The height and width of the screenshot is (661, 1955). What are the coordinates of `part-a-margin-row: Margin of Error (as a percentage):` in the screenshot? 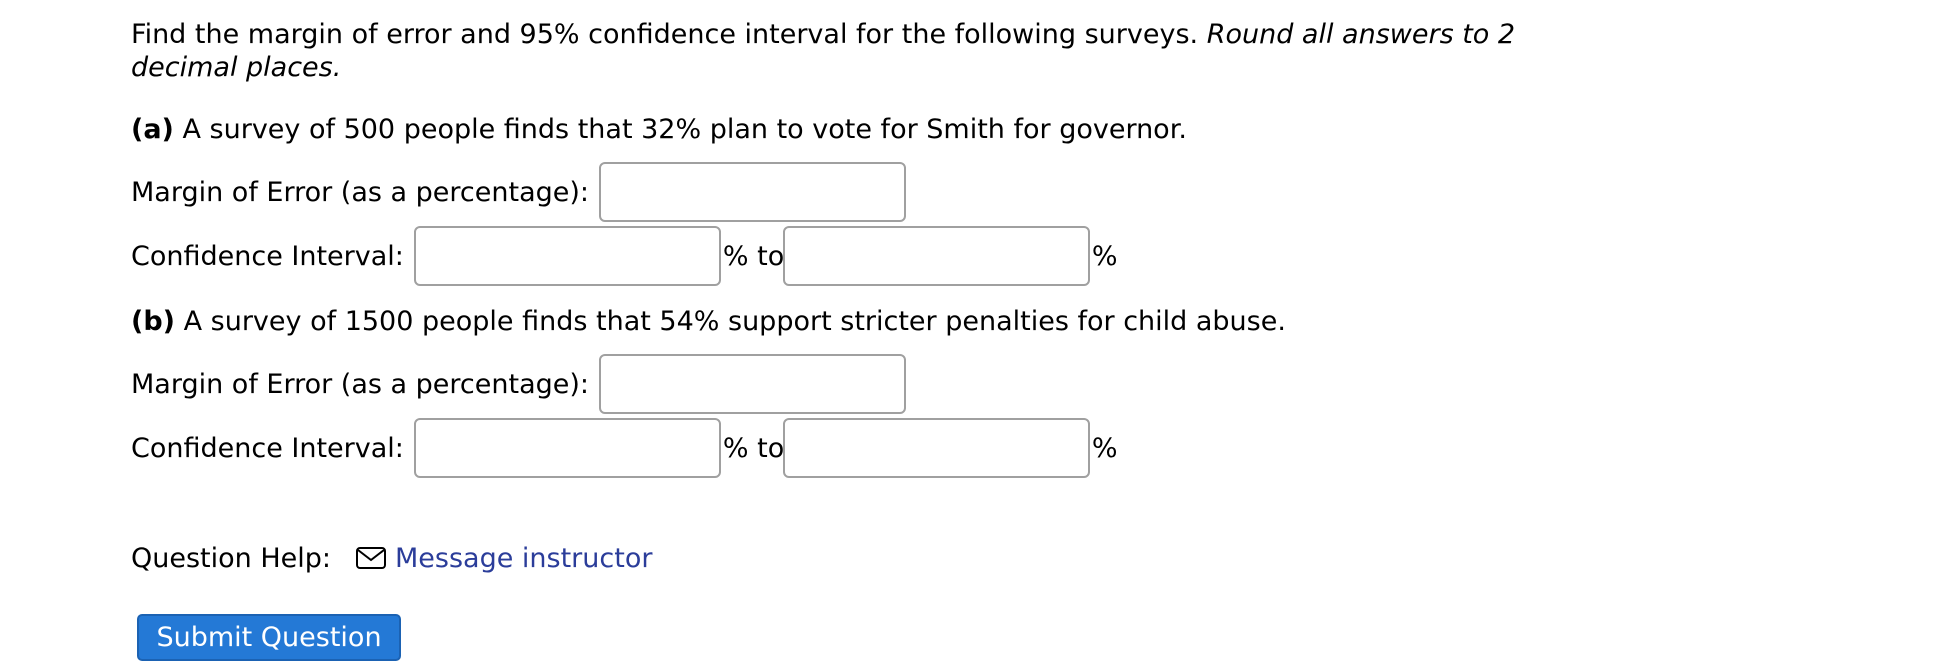 It's located at (518, 192).